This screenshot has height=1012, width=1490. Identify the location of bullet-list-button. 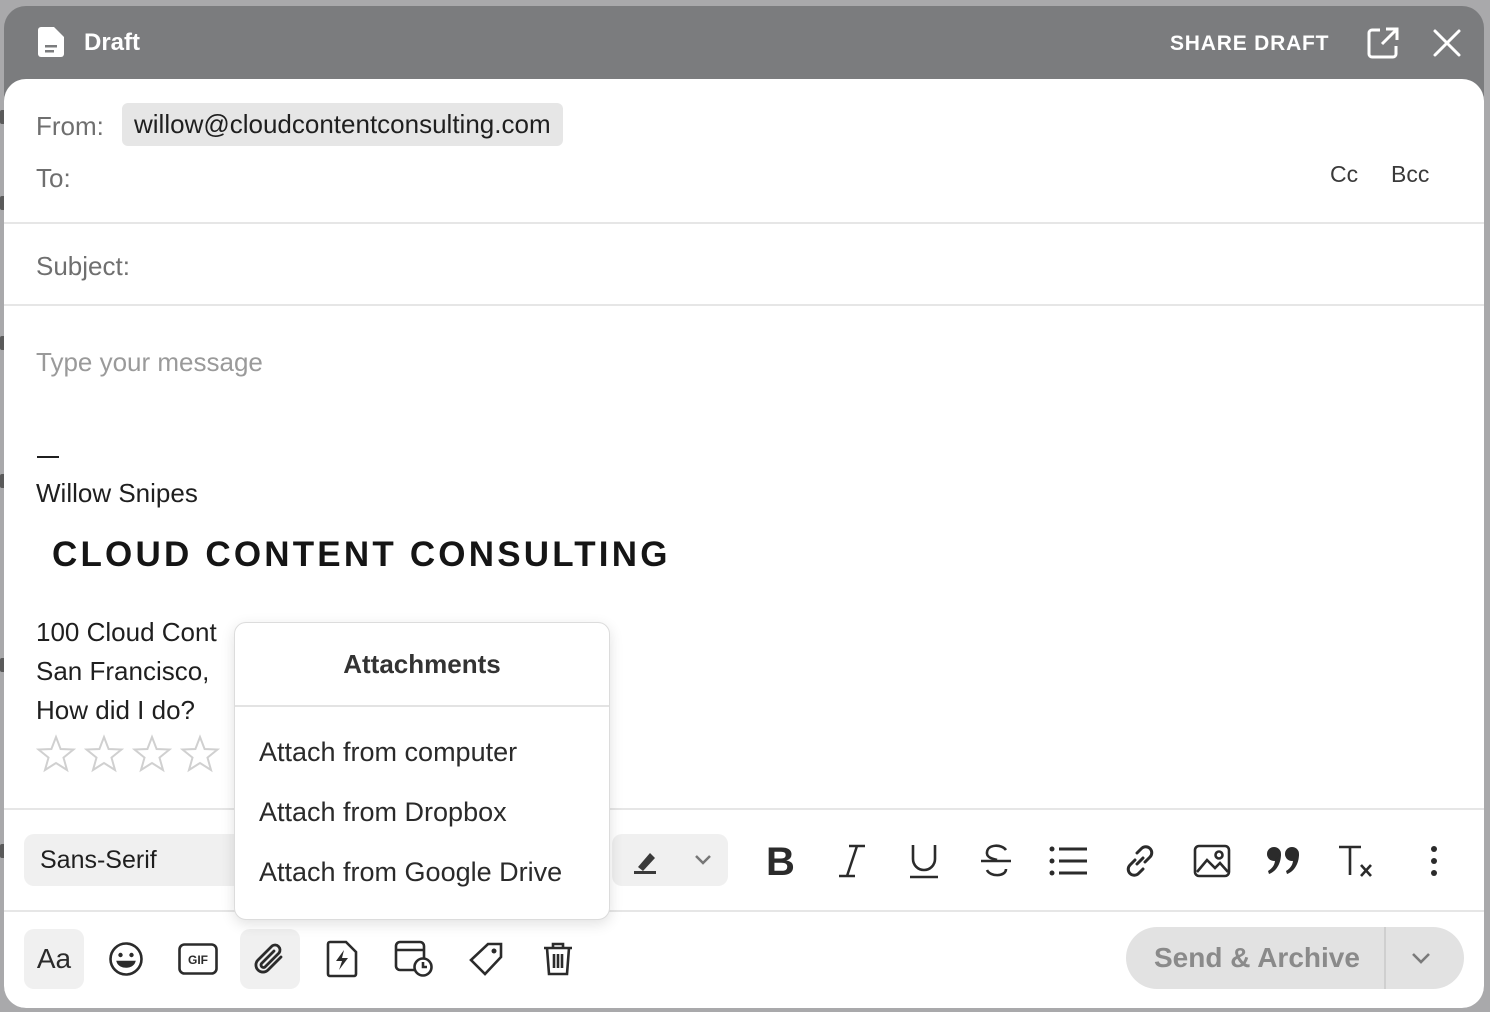
(1068, 861).